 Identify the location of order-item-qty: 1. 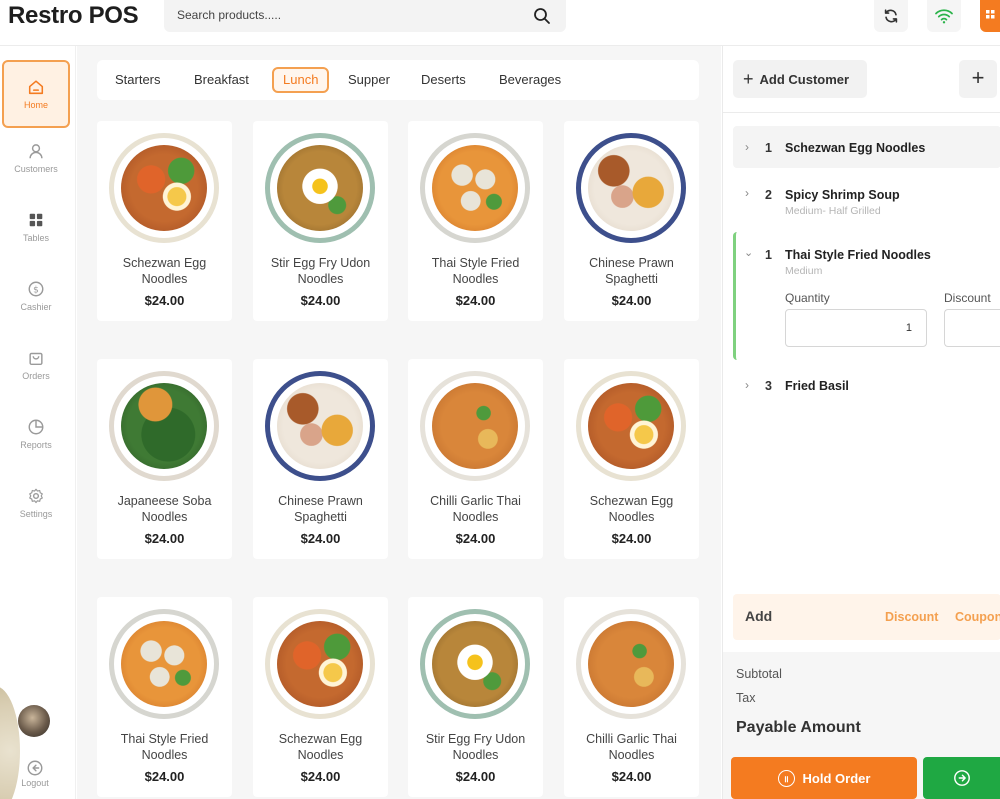
(768, 148).